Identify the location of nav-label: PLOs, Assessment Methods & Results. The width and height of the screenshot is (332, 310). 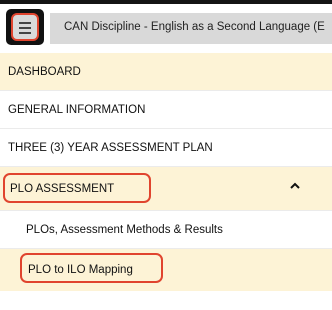
(124, 230).